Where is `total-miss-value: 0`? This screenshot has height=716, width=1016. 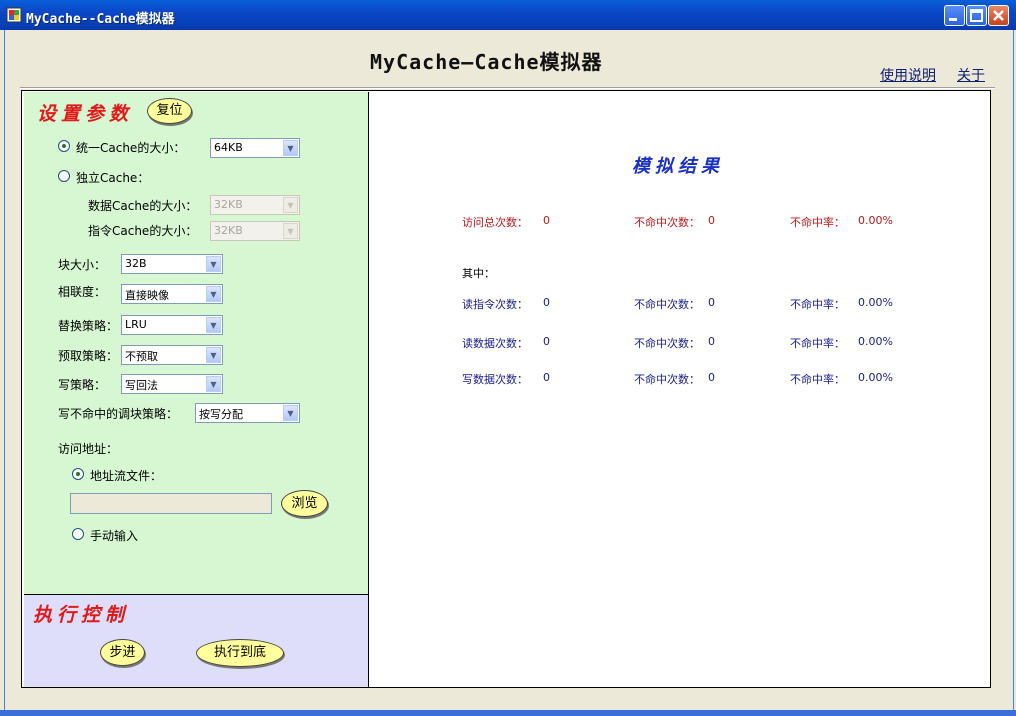 total-miss-value: 0 is located at coordinates (711, 220).